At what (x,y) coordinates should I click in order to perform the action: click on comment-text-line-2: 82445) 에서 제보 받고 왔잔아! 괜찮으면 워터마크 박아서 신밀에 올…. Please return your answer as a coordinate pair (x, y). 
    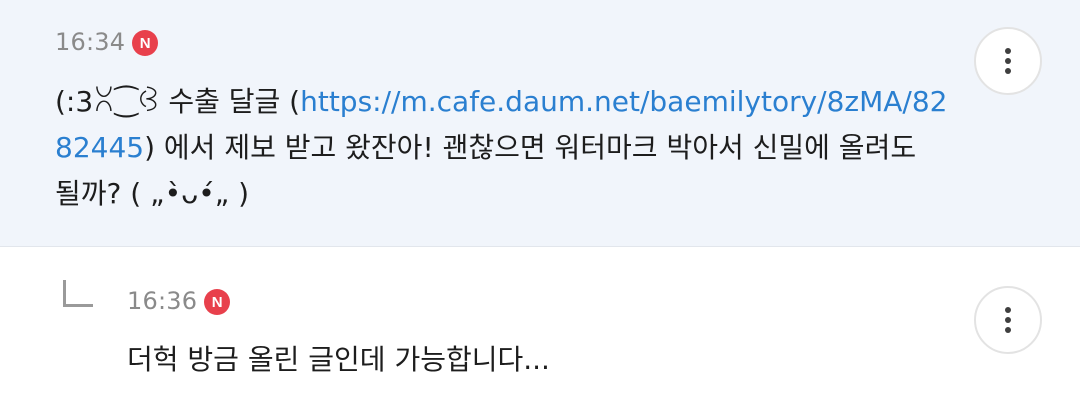
    Looking at the image, I should click on (505, 148).